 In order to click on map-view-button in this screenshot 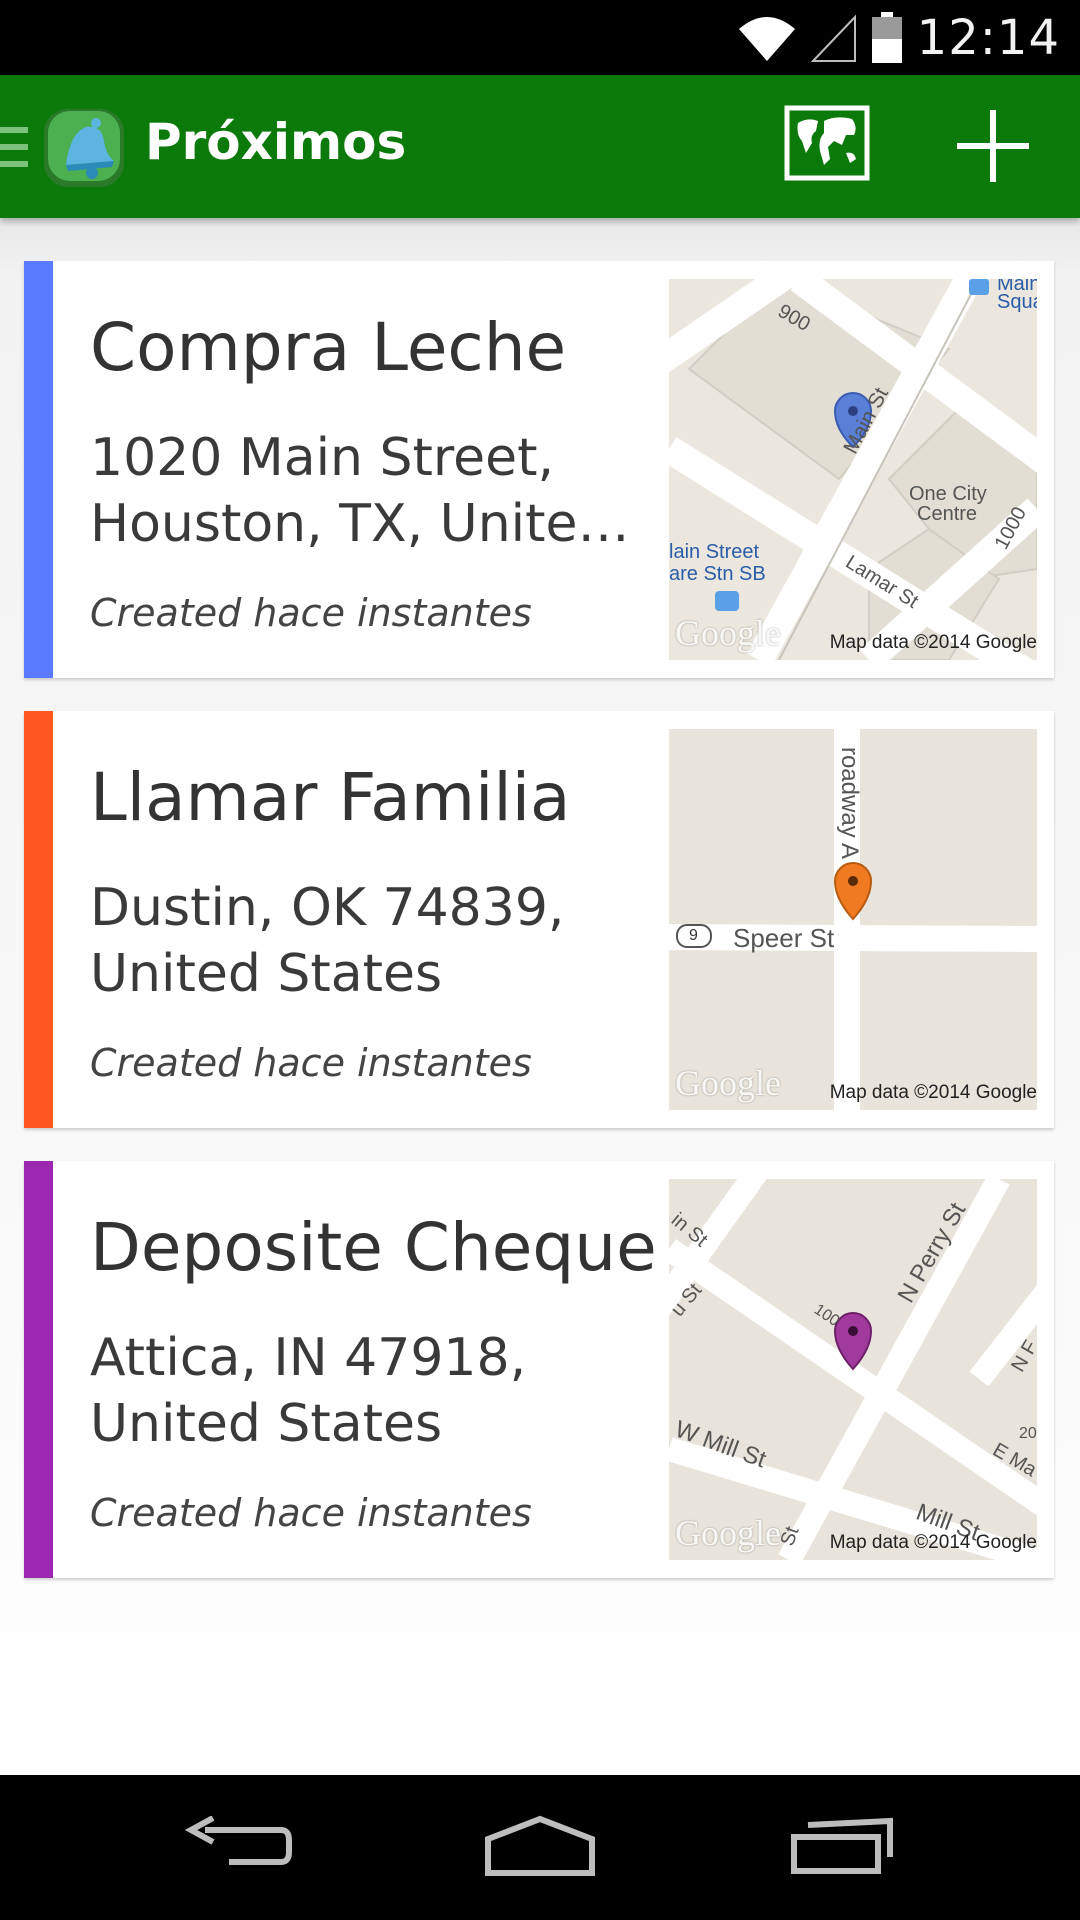, I will do `click(827, 145)`.